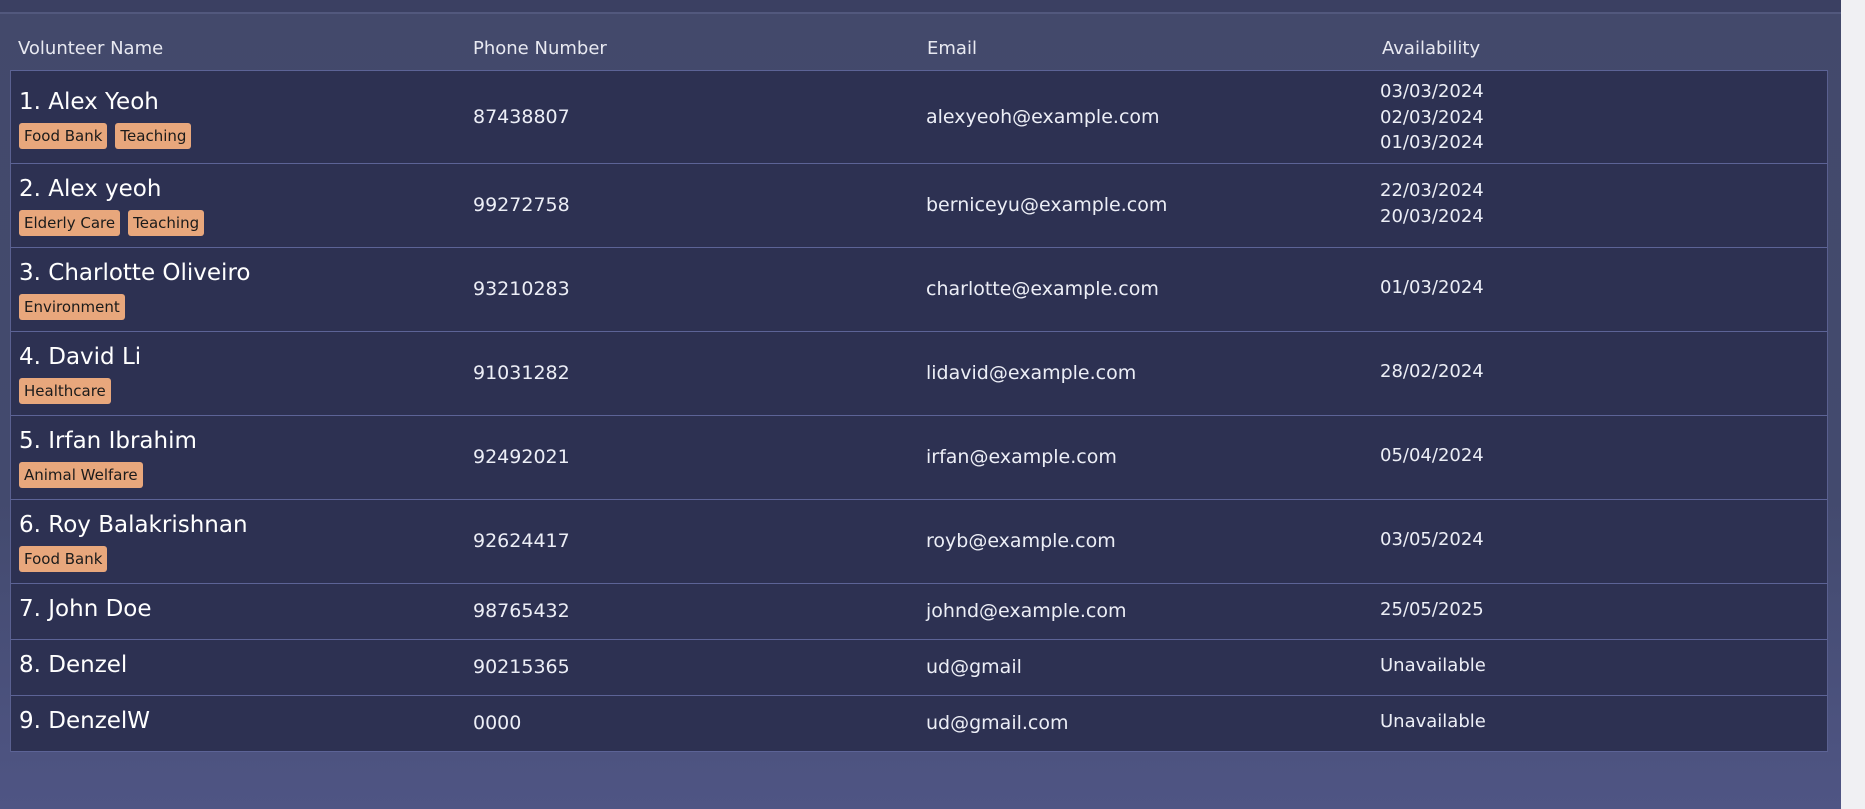  I want to click on email-address: irfan@example.com, so click(1021, 457).